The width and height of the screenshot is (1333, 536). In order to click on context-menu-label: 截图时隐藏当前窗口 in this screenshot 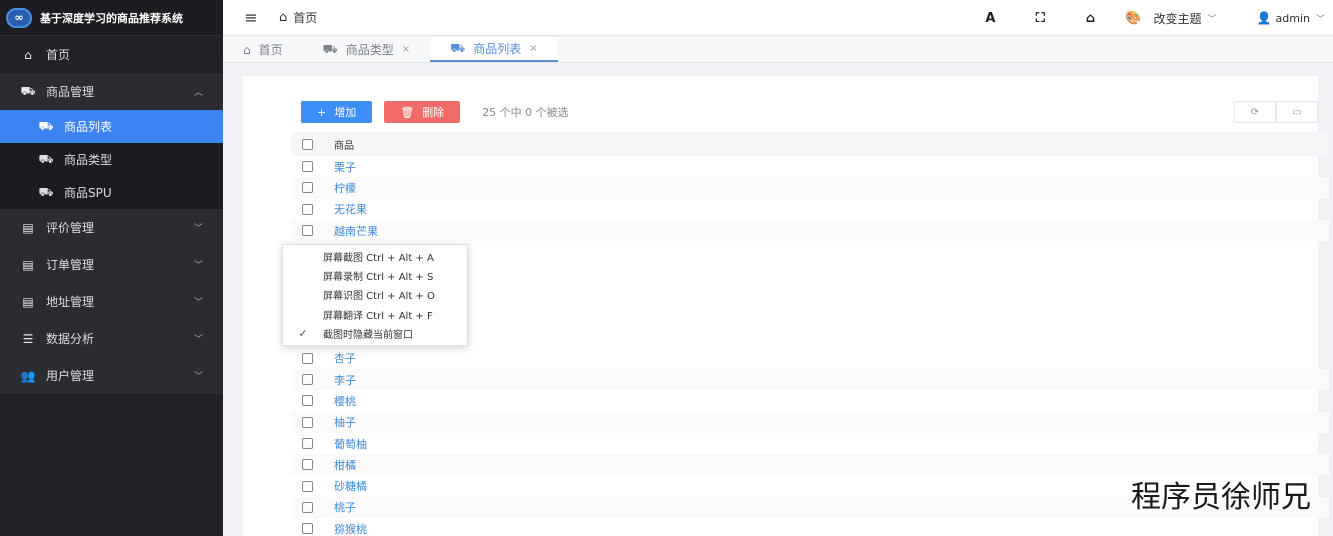, I will do `click(368, 335)`.